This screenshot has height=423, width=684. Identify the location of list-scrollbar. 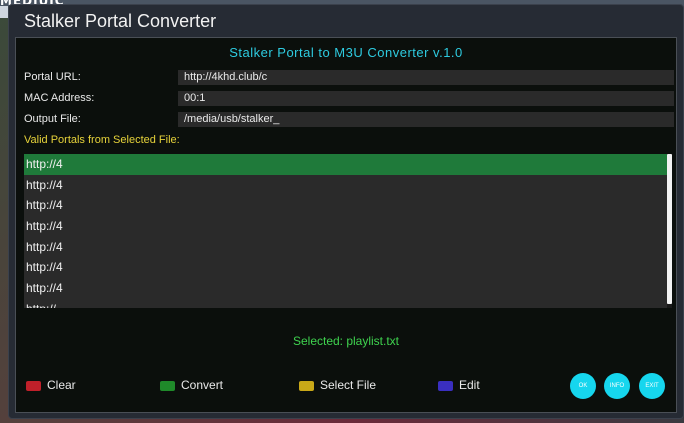
(669, 231).